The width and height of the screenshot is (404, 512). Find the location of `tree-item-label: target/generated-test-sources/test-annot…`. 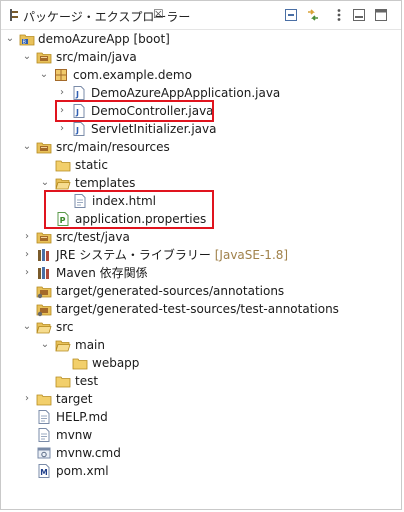

tree-item-label: target/generated-test-sources/test-annot… is located at coordinates (197, 309).